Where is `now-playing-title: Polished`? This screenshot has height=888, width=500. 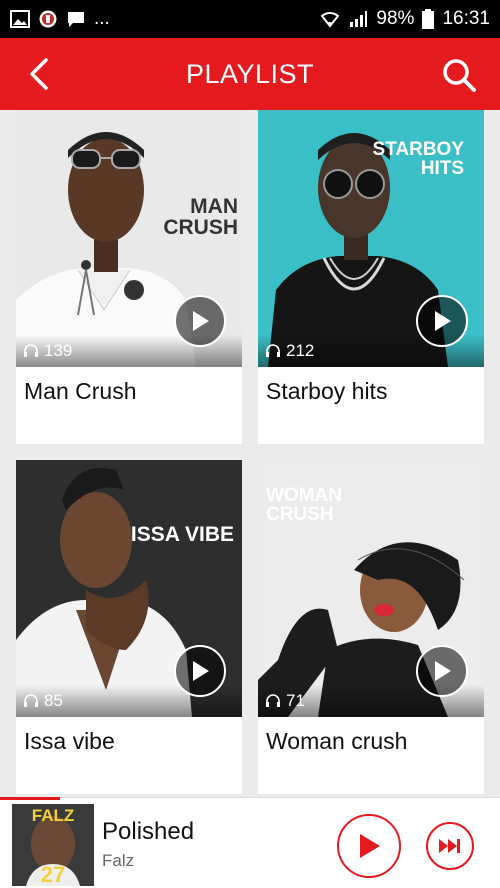
now-playing-title: Polished is located at coordinates (148, 831).